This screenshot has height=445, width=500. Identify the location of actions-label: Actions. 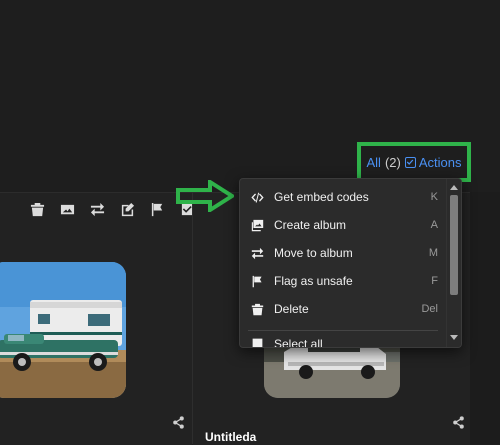
(440, 162).